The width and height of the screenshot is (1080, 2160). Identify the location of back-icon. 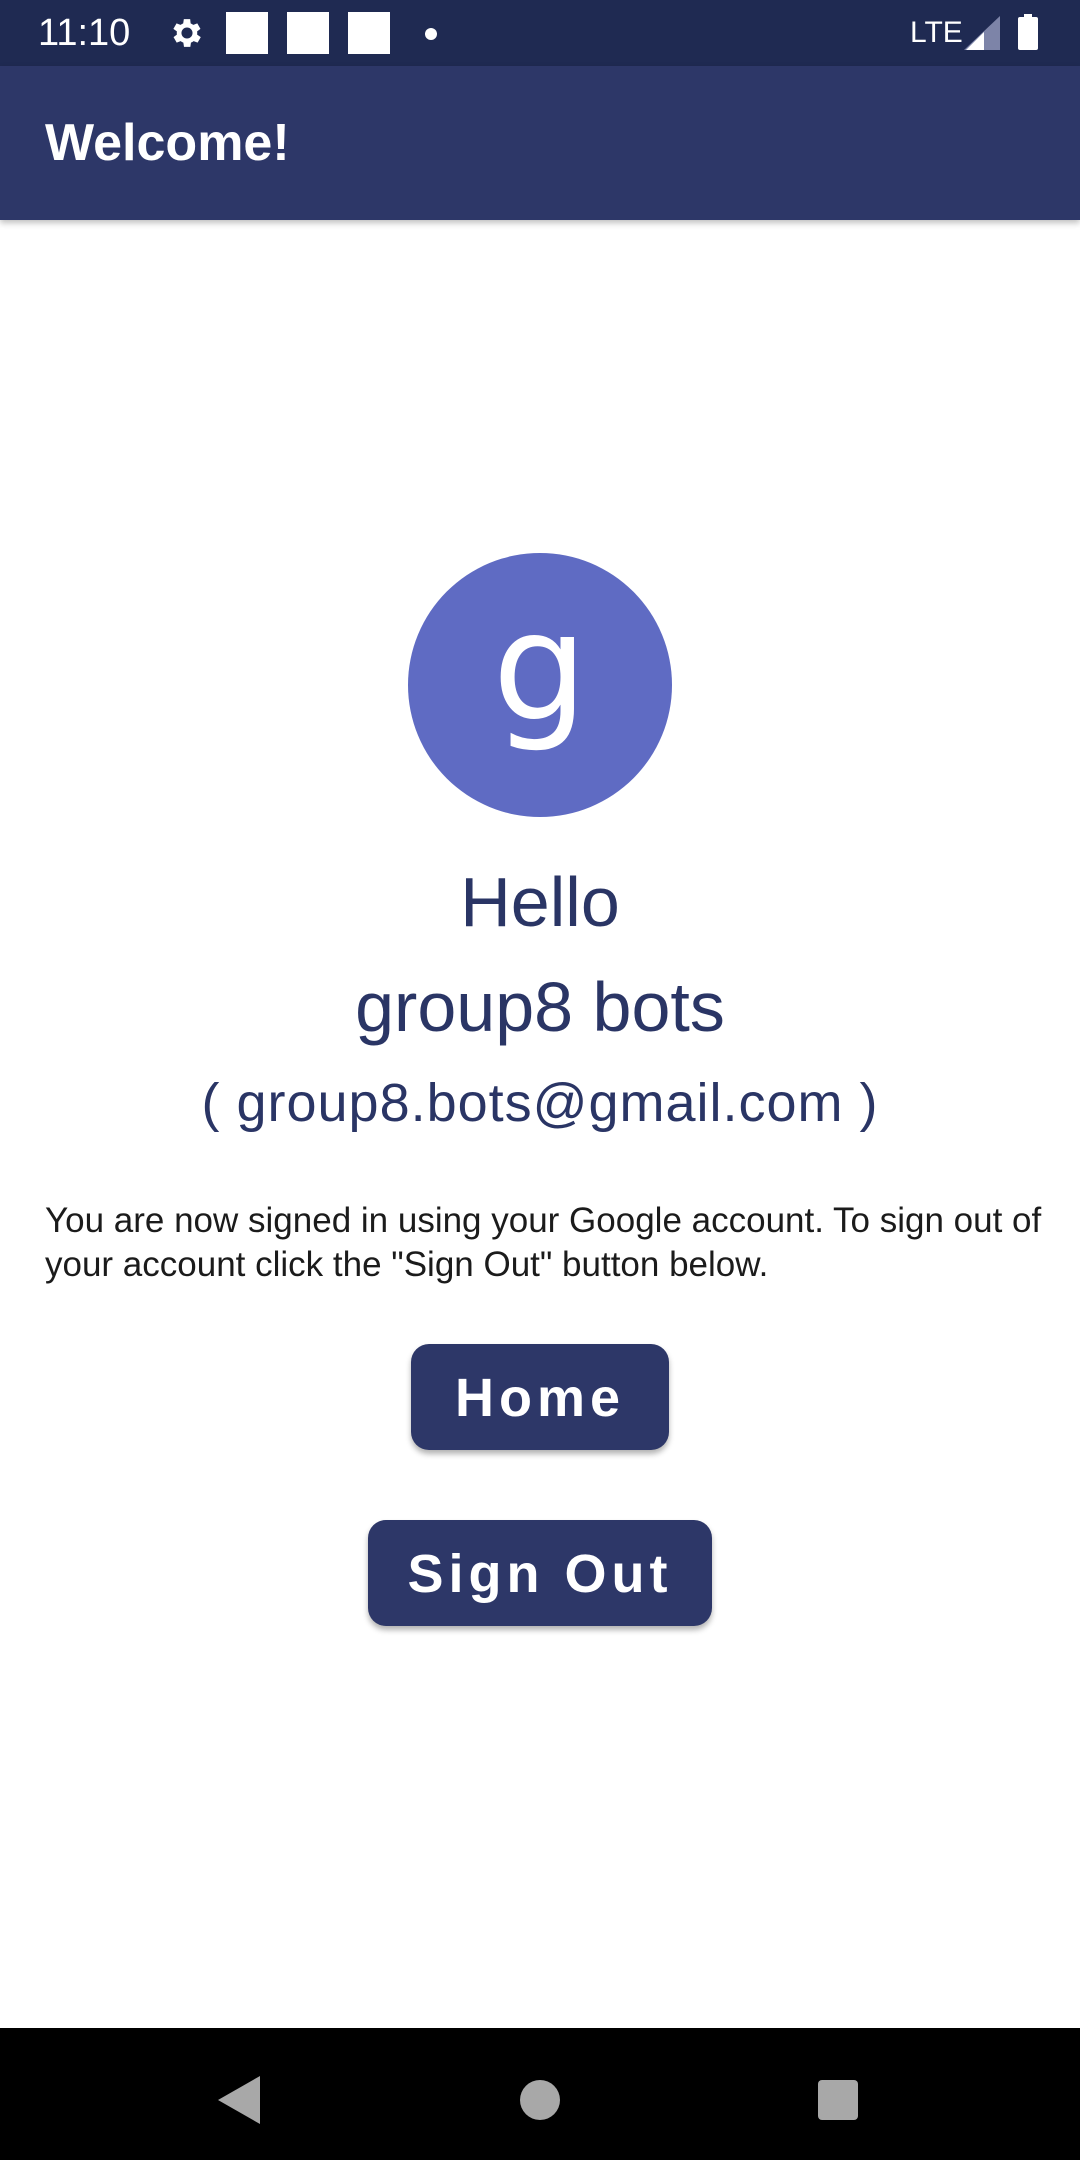
(239, 2100).